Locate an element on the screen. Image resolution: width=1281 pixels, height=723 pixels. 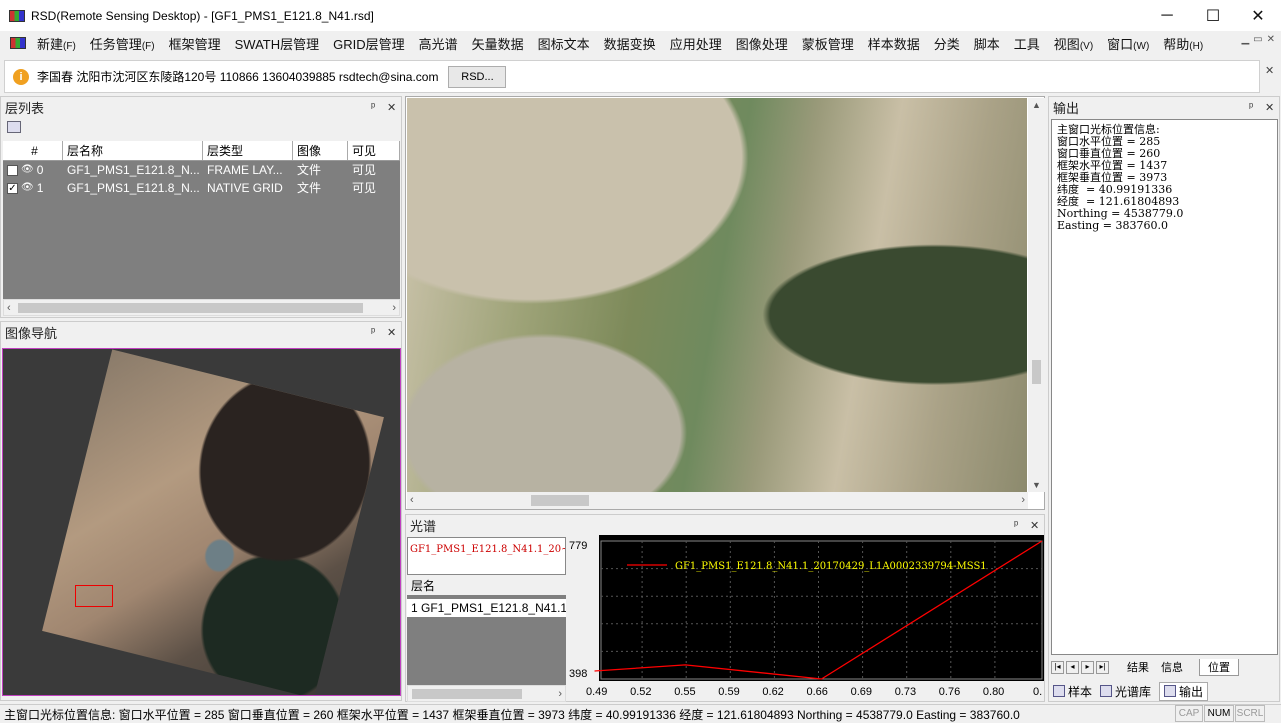
mdi-controls: ▁ ▭ ✕ is located at coordinates (1258, 39).